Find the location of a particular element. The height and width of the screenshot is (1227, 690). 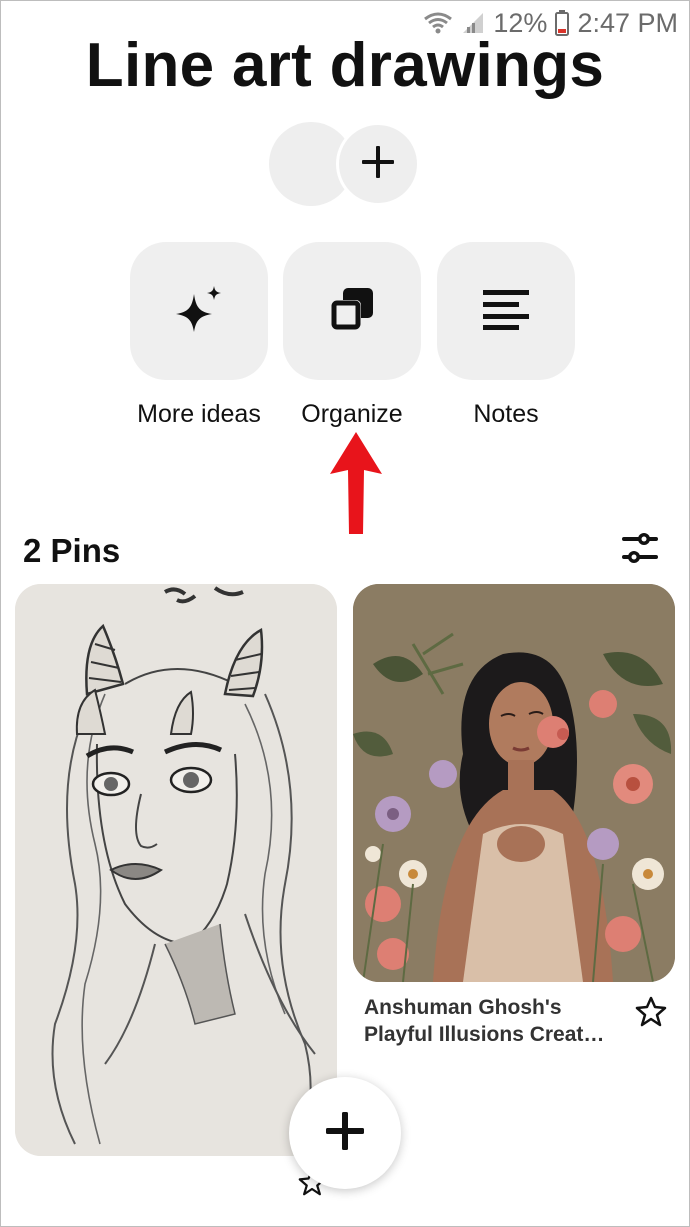

more-ideas-action: More ideas is located at coordinates (200, 335).